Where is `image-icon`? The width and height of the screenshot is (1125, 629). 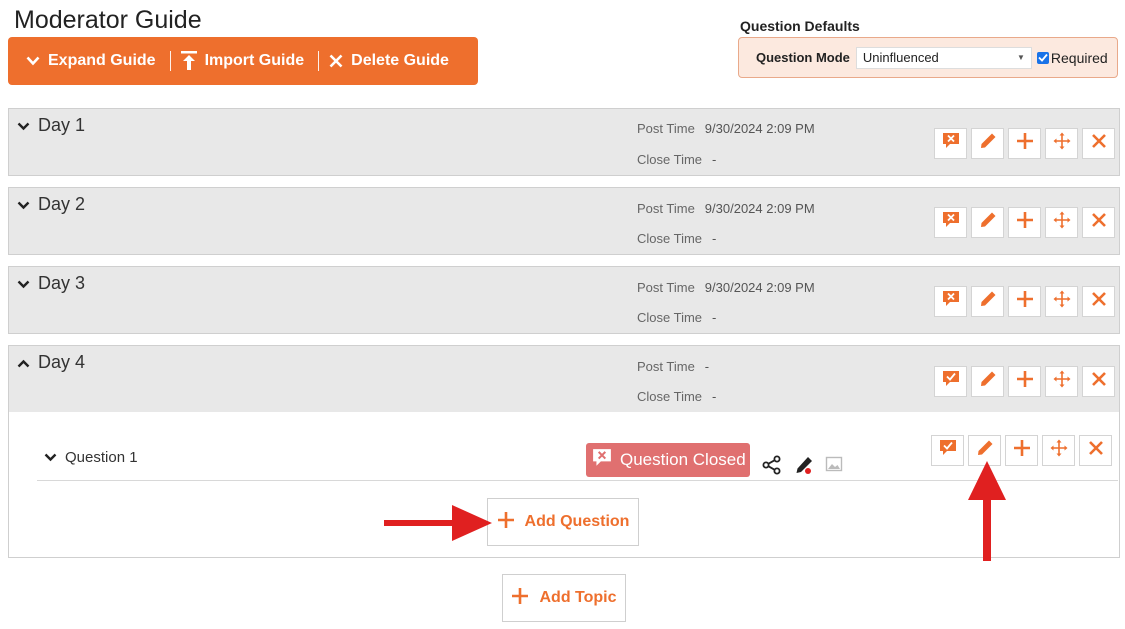
image-icon is located at coordinates (834, 466).